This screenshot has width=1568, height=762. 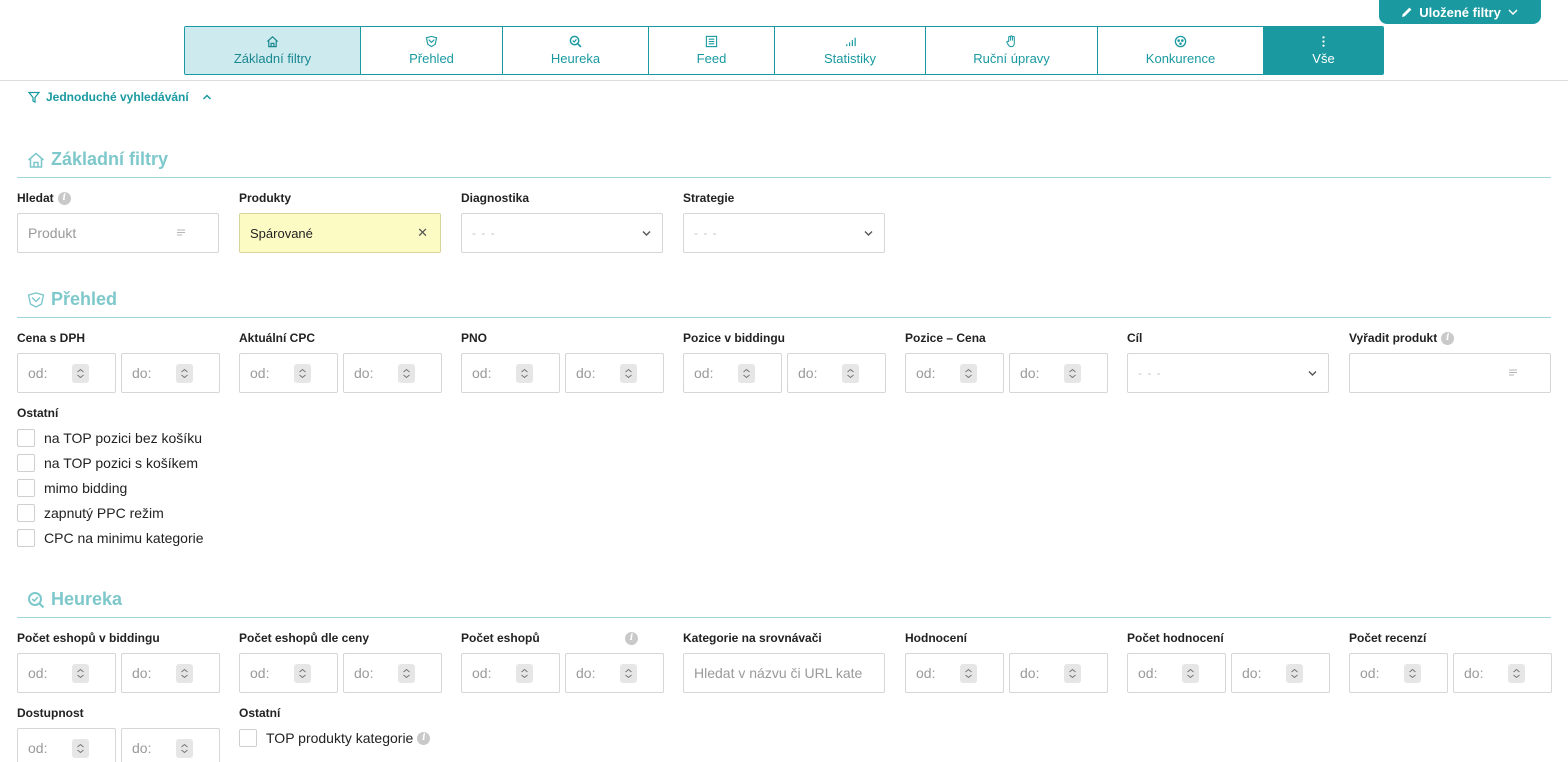 I want to click on goal-select: - - -, so click(x=1228, y=373).